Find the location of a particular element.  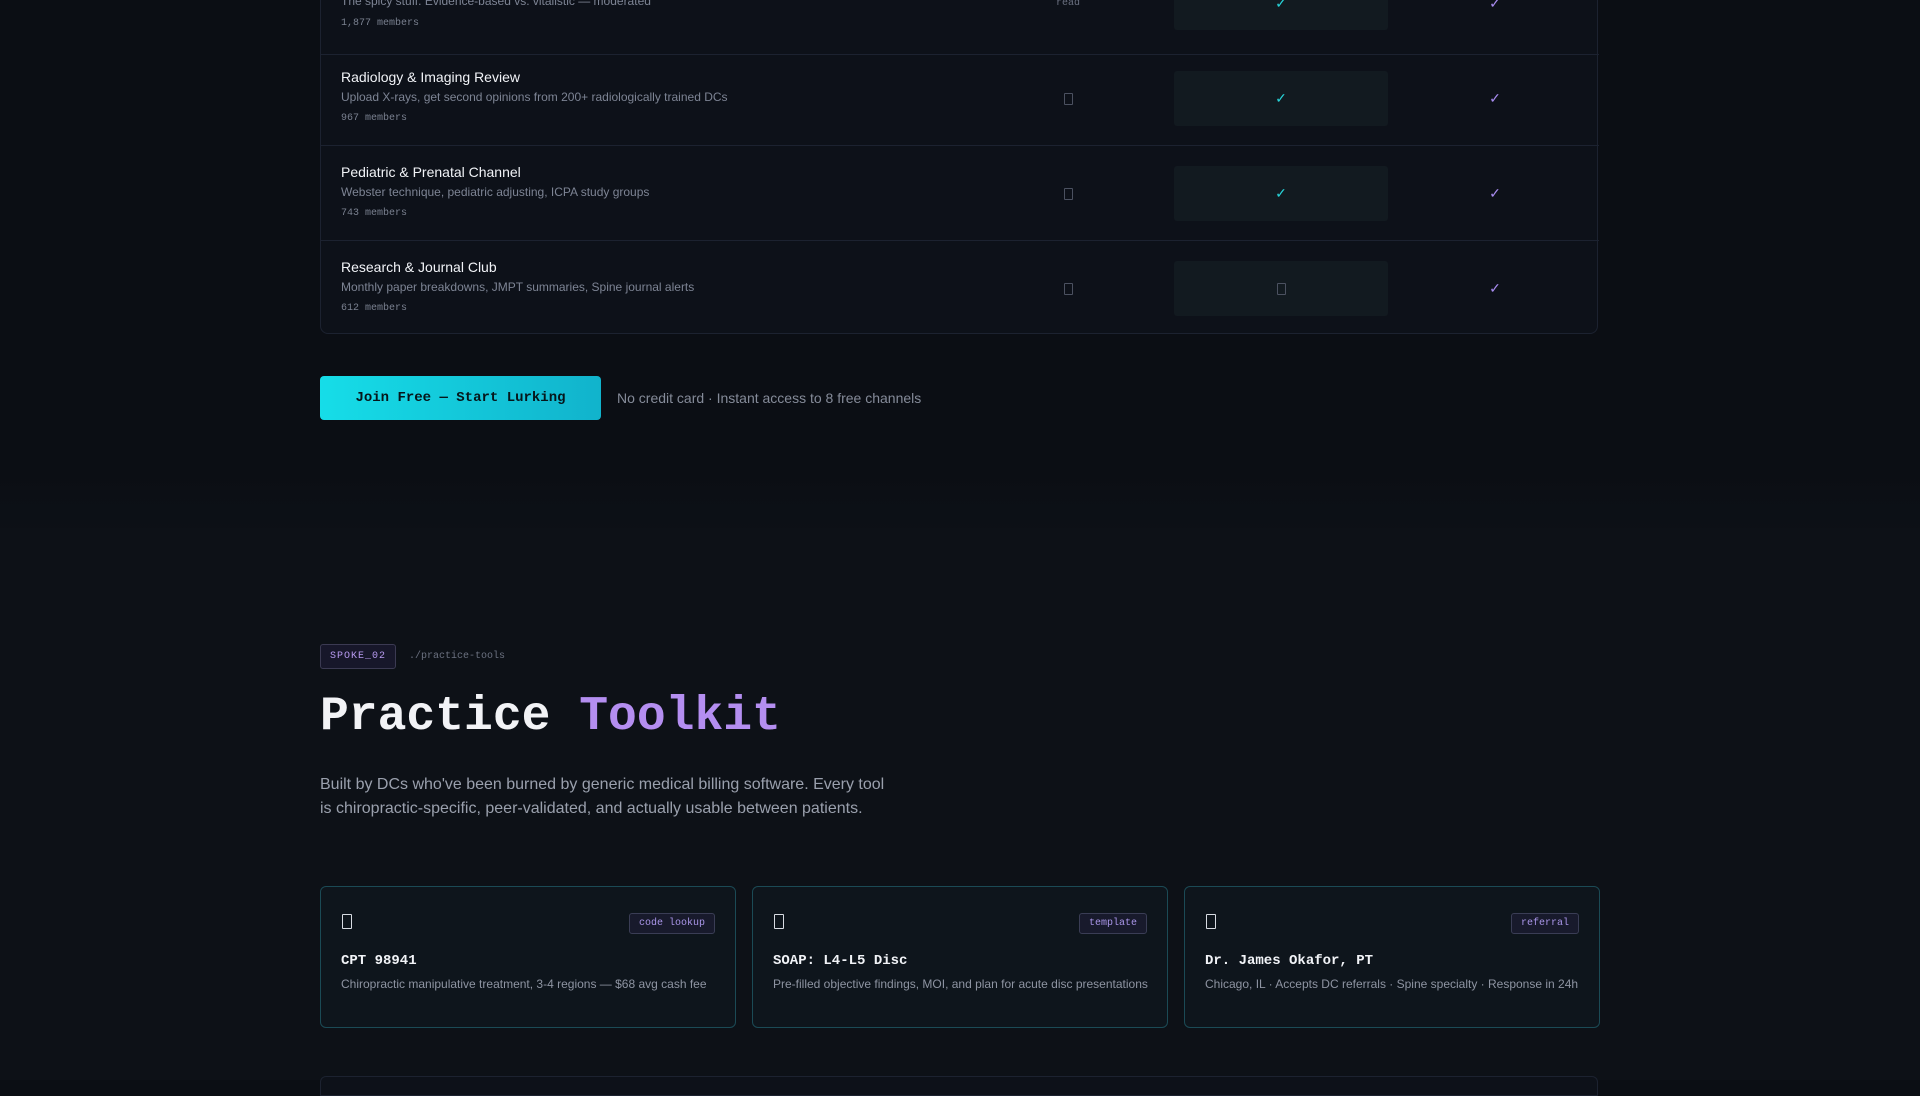

tool-tag: referral is located at coordinates (1544, 923).